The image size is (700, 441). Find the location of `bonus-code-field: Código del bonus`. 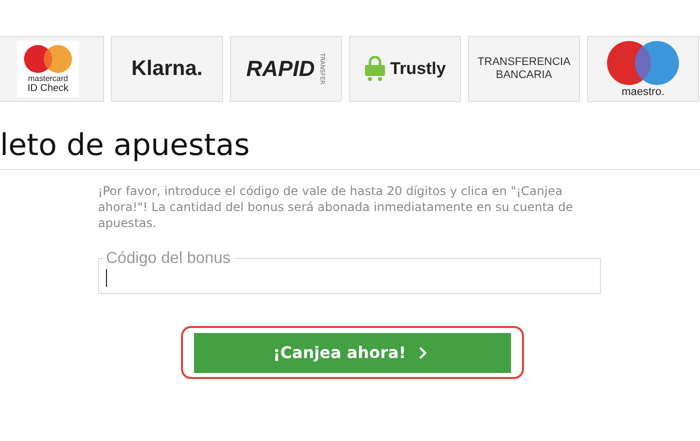

bonus-code-field: Código del bonus is located at coordinates (349, 272).